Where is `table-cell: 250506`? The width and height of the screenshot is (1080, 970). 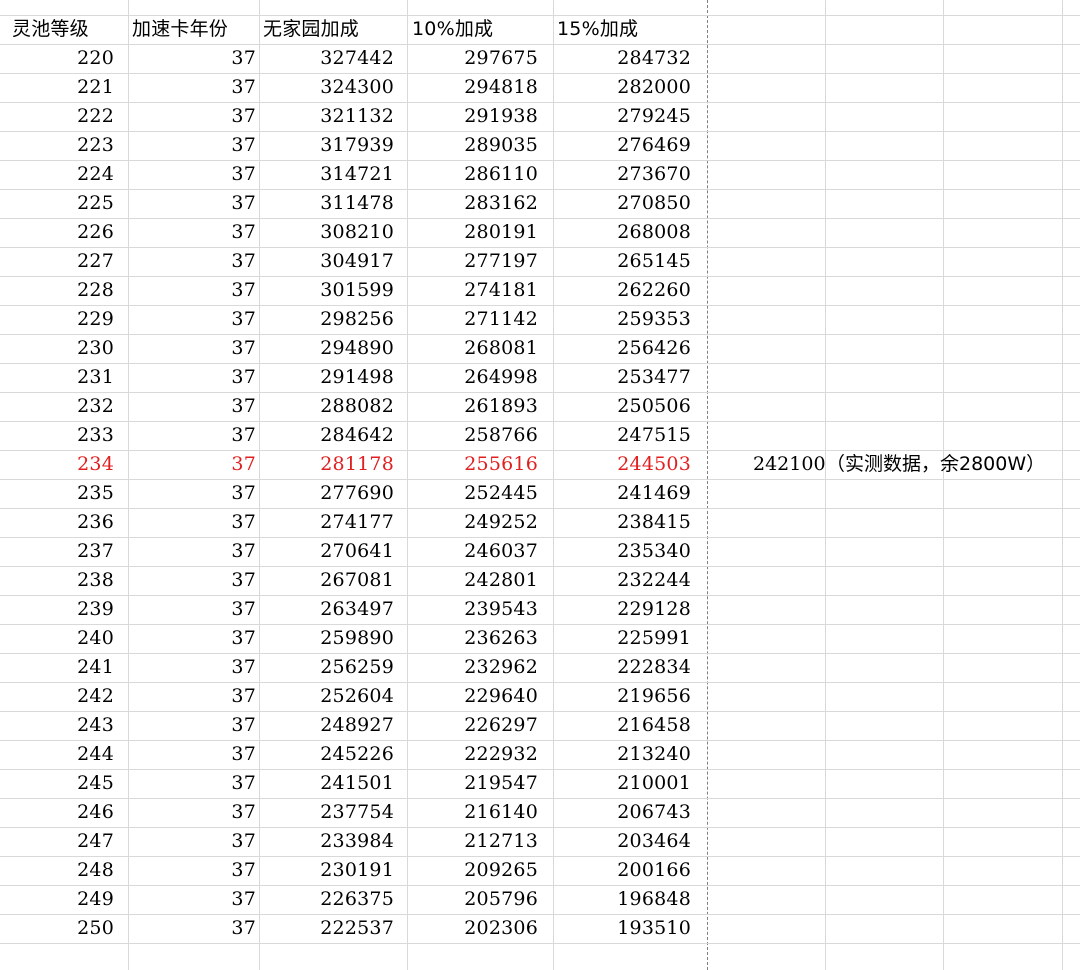
table-cell: 250506 is located at coordinates (631, 406).